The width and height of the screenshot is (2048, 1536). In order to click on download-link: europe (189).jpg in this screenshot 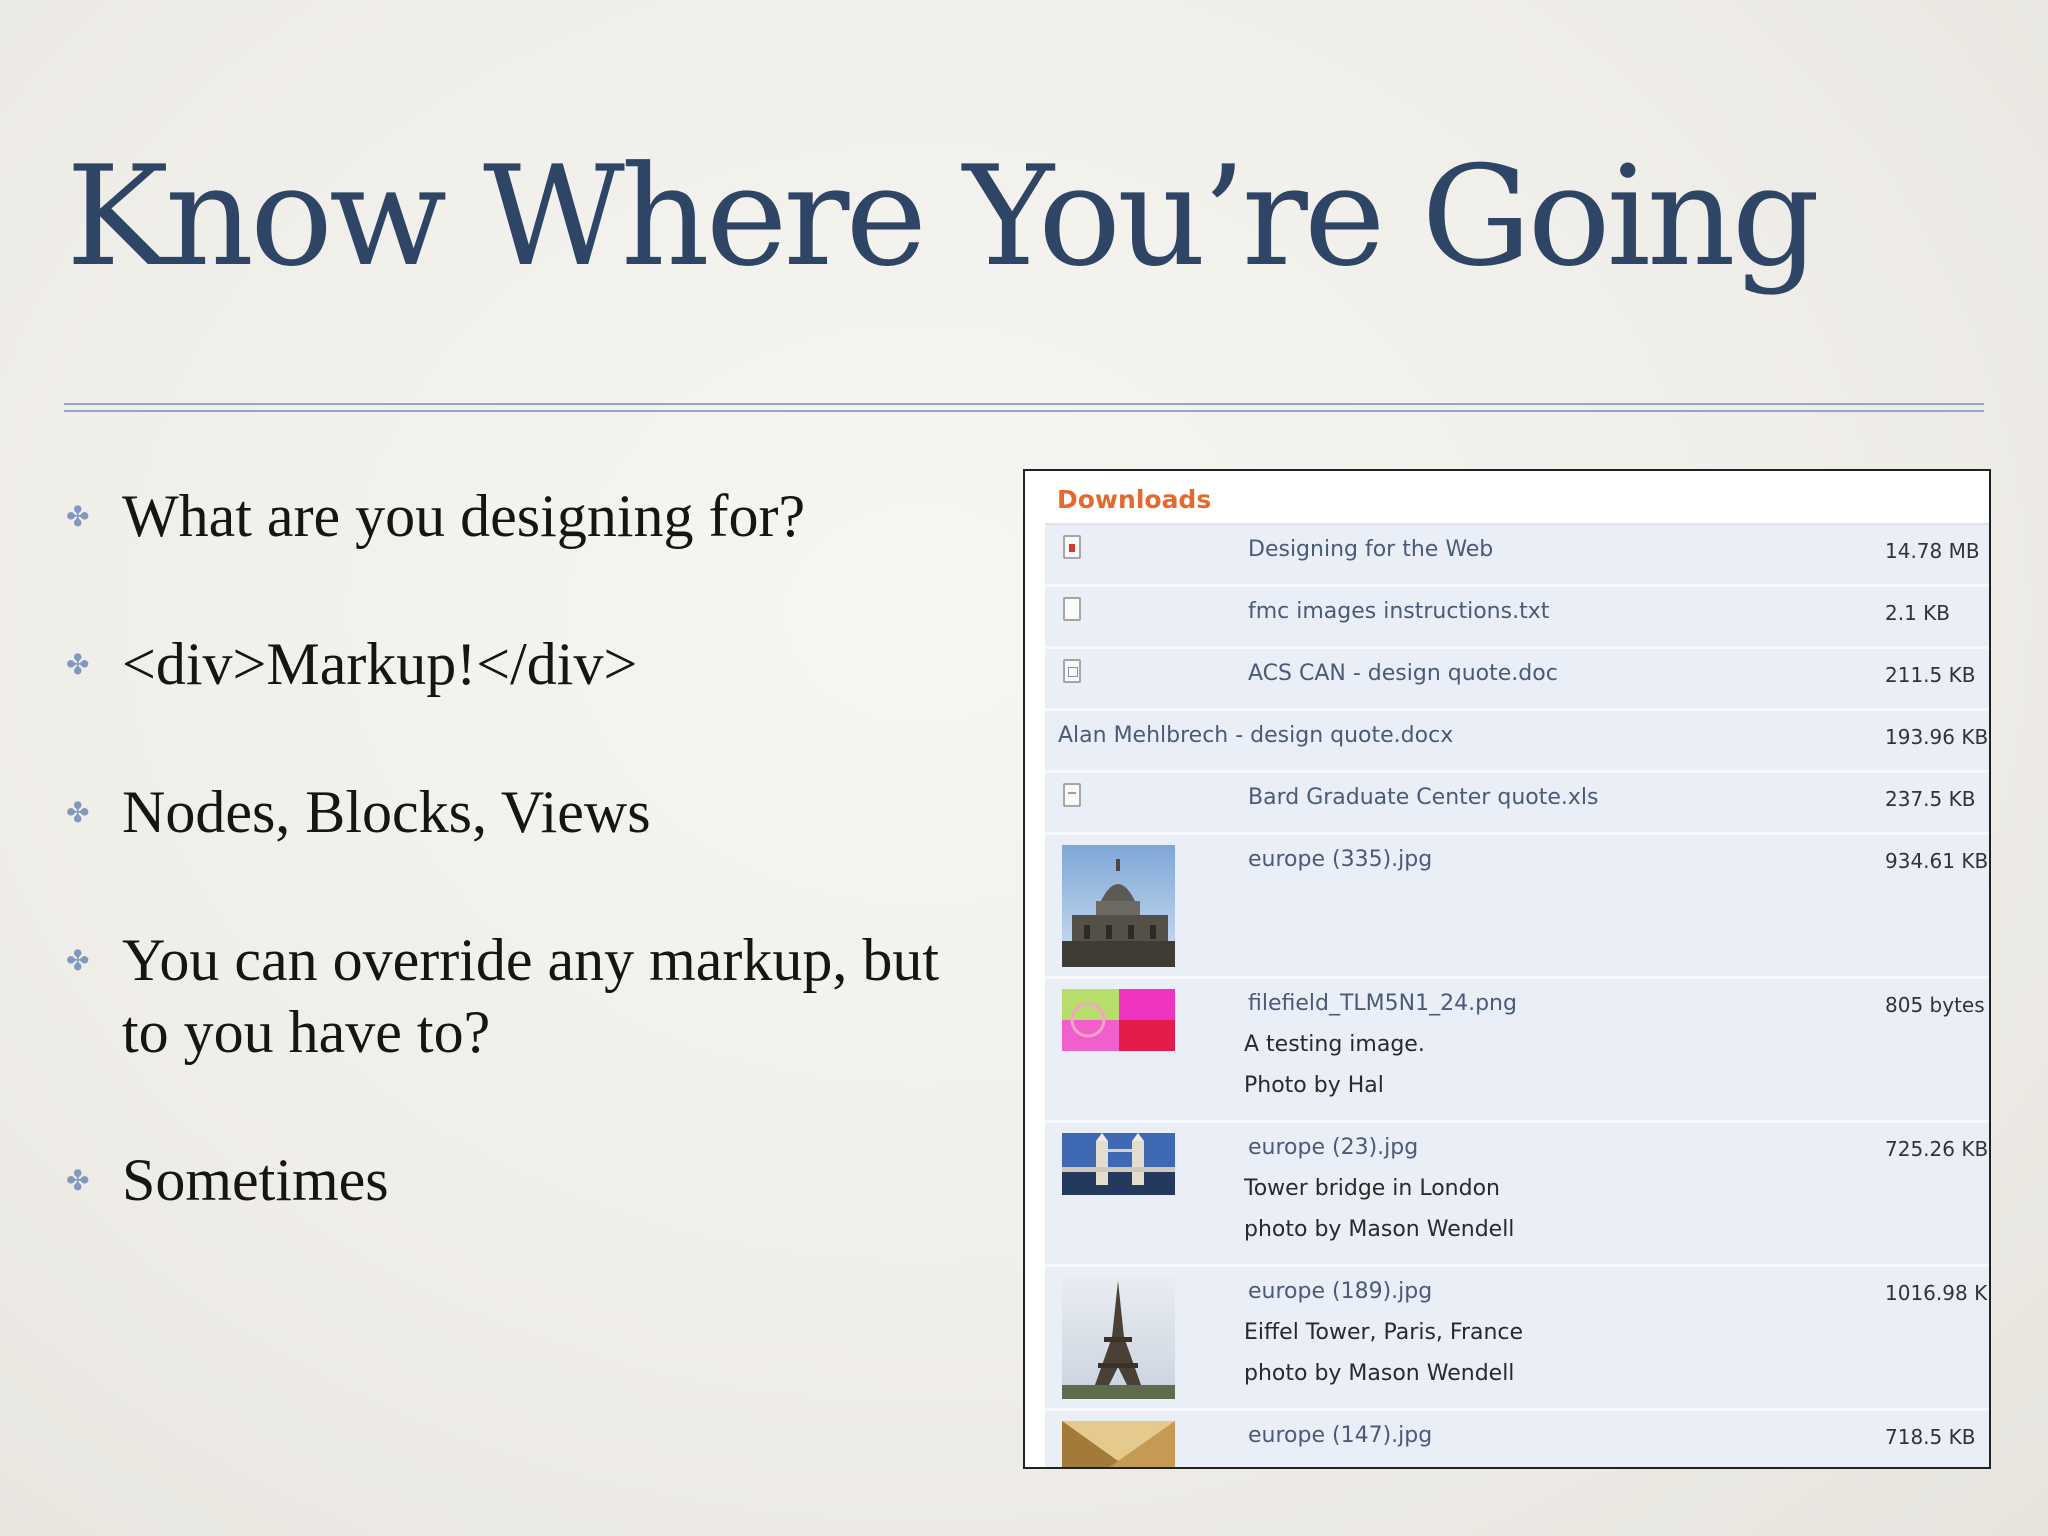, I will do `click(1340, 1291)`.